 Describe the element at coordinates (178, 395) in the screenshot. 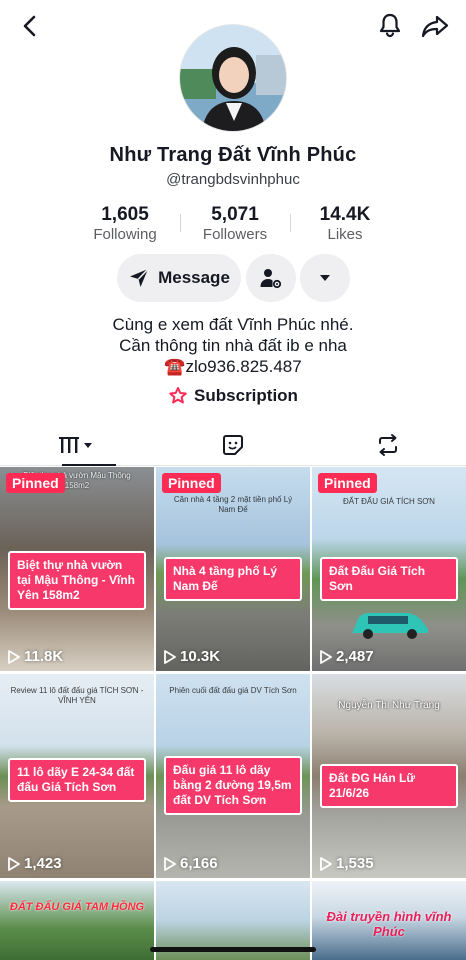

I see `star-heart-icon` at that location.